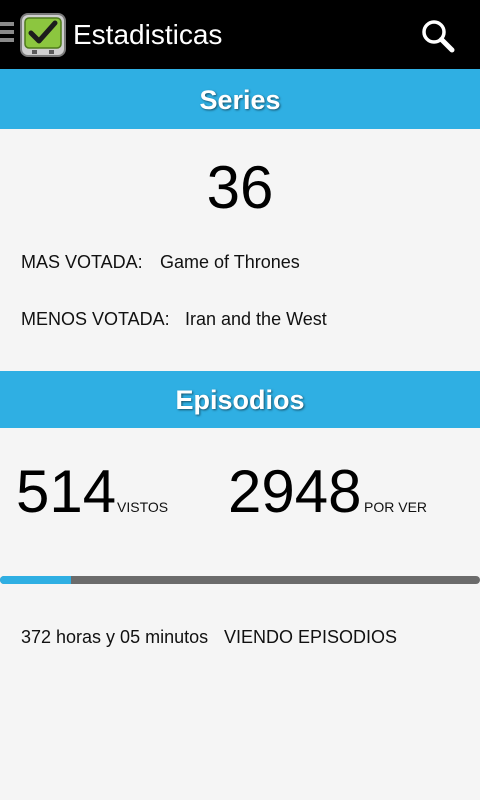 The width and height of the screenshot is (480, 800). I want to click on tv-check-icon, so click(43, 35).